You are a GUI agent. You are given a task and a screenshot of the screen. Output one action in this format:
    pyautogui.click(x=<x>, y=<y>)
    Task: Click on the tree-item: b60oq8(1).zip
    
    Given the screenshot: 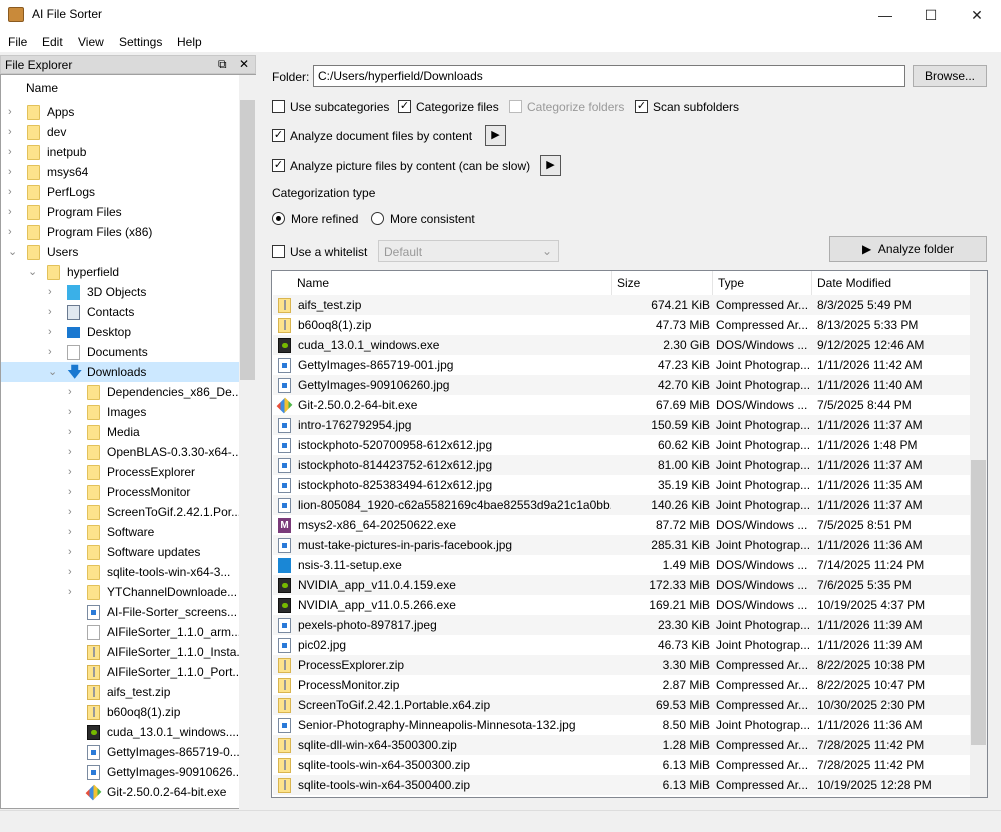 What is the action you would take?
    pyautogui.click(x=120, y=712)
    